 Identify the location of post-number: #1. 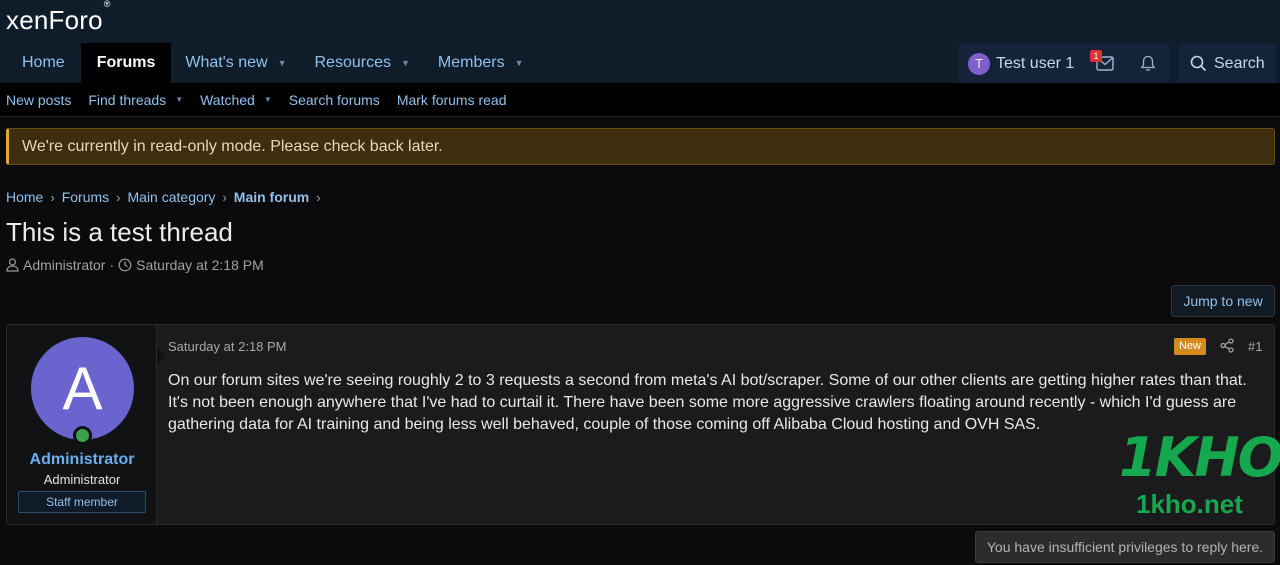
(1255, 346).